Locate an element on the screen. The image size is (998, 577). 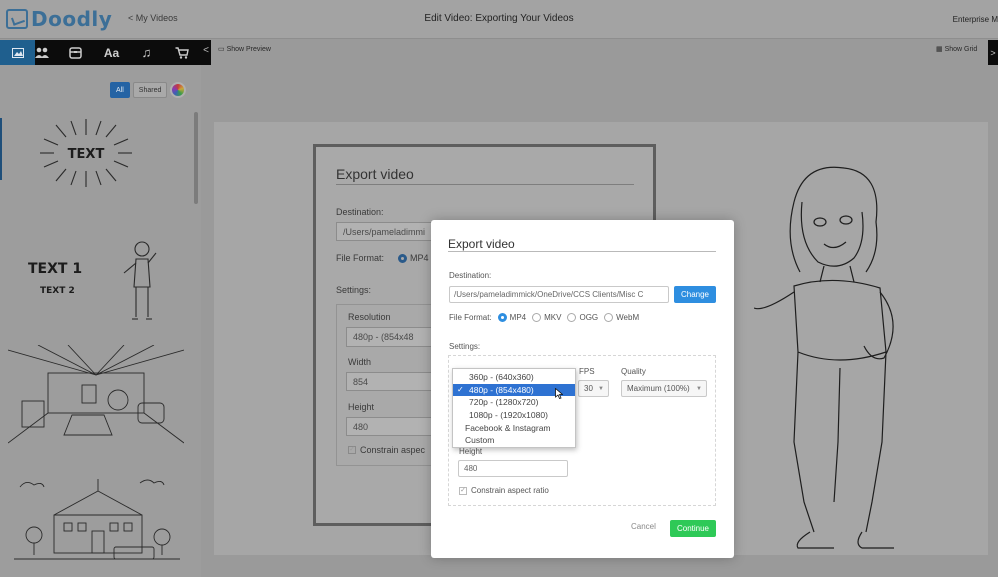
expand-right-panel-icon: > is located at coordinates (993, 52).